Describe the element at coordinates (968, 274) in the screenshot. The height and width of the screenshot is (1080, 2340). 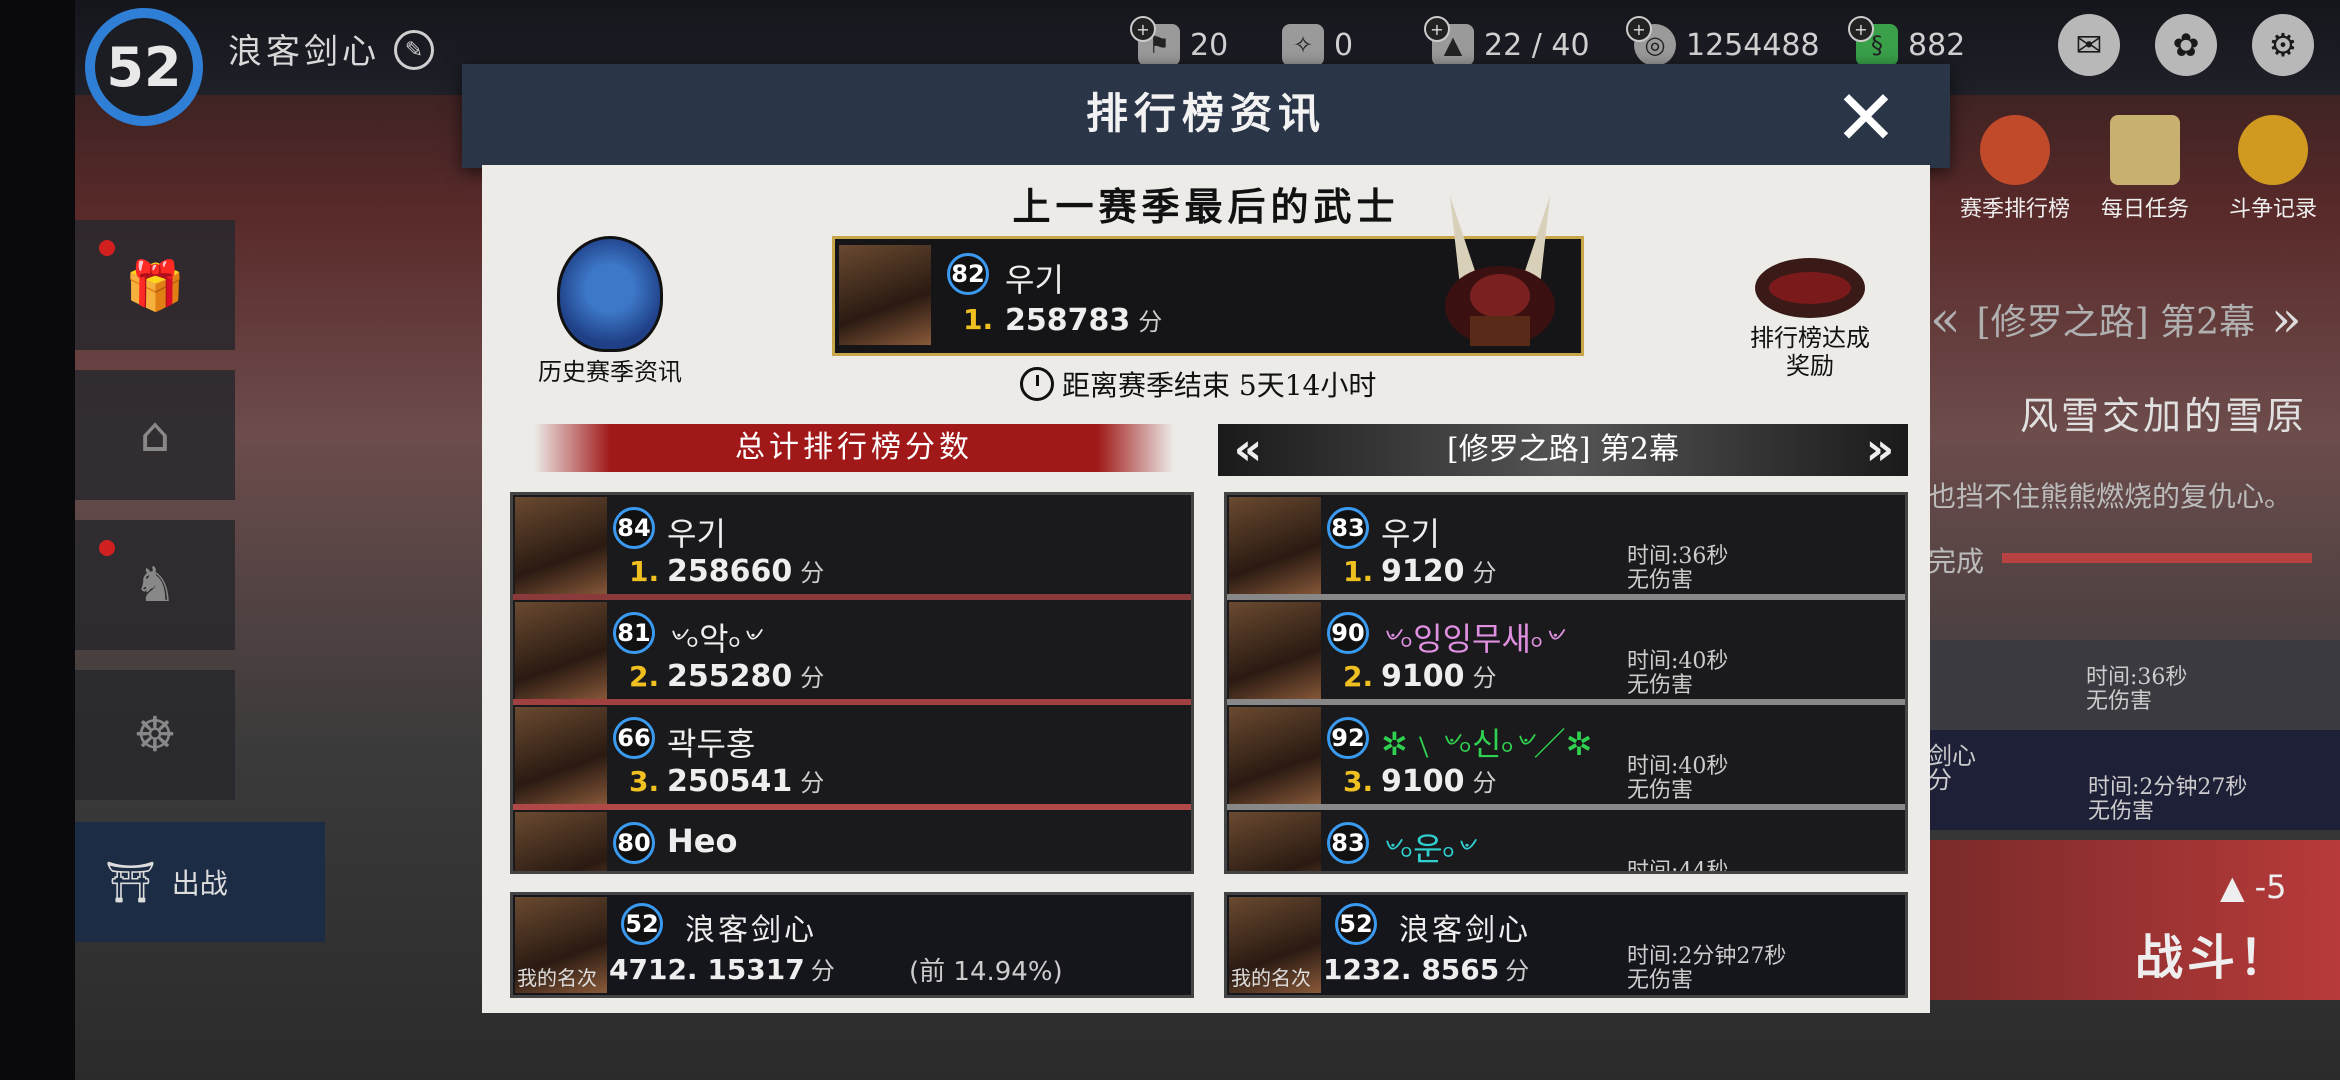
I see `level-badge: 82` at that location.